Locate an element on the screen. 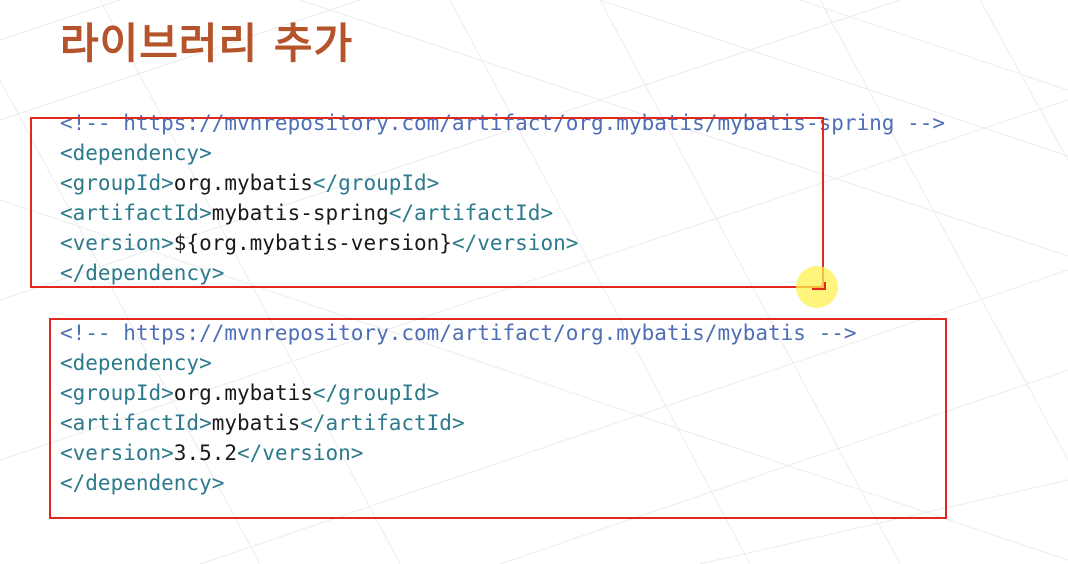 Image resolution: width=1068 pixels, height=564 pixels. pen-cursor-icon is located at coordinates (819, 286).